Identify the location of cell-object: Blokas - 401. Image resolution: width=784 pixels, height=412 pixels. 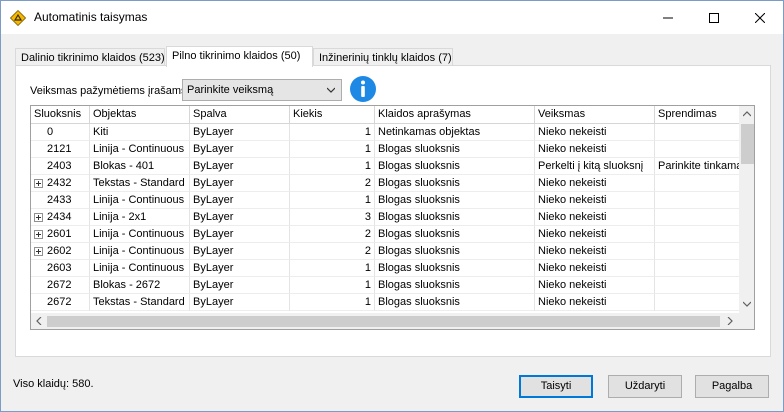
(140, 166).